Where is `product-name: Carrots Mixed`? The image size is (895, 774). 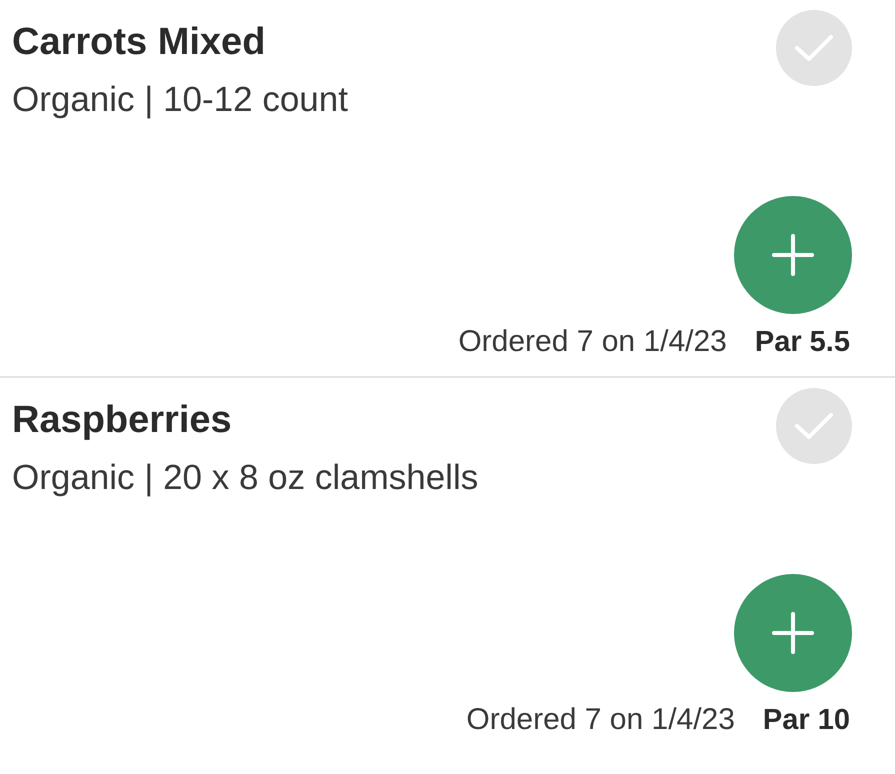
product-name: Carrots Mixed is located at coordinates (139, 42).